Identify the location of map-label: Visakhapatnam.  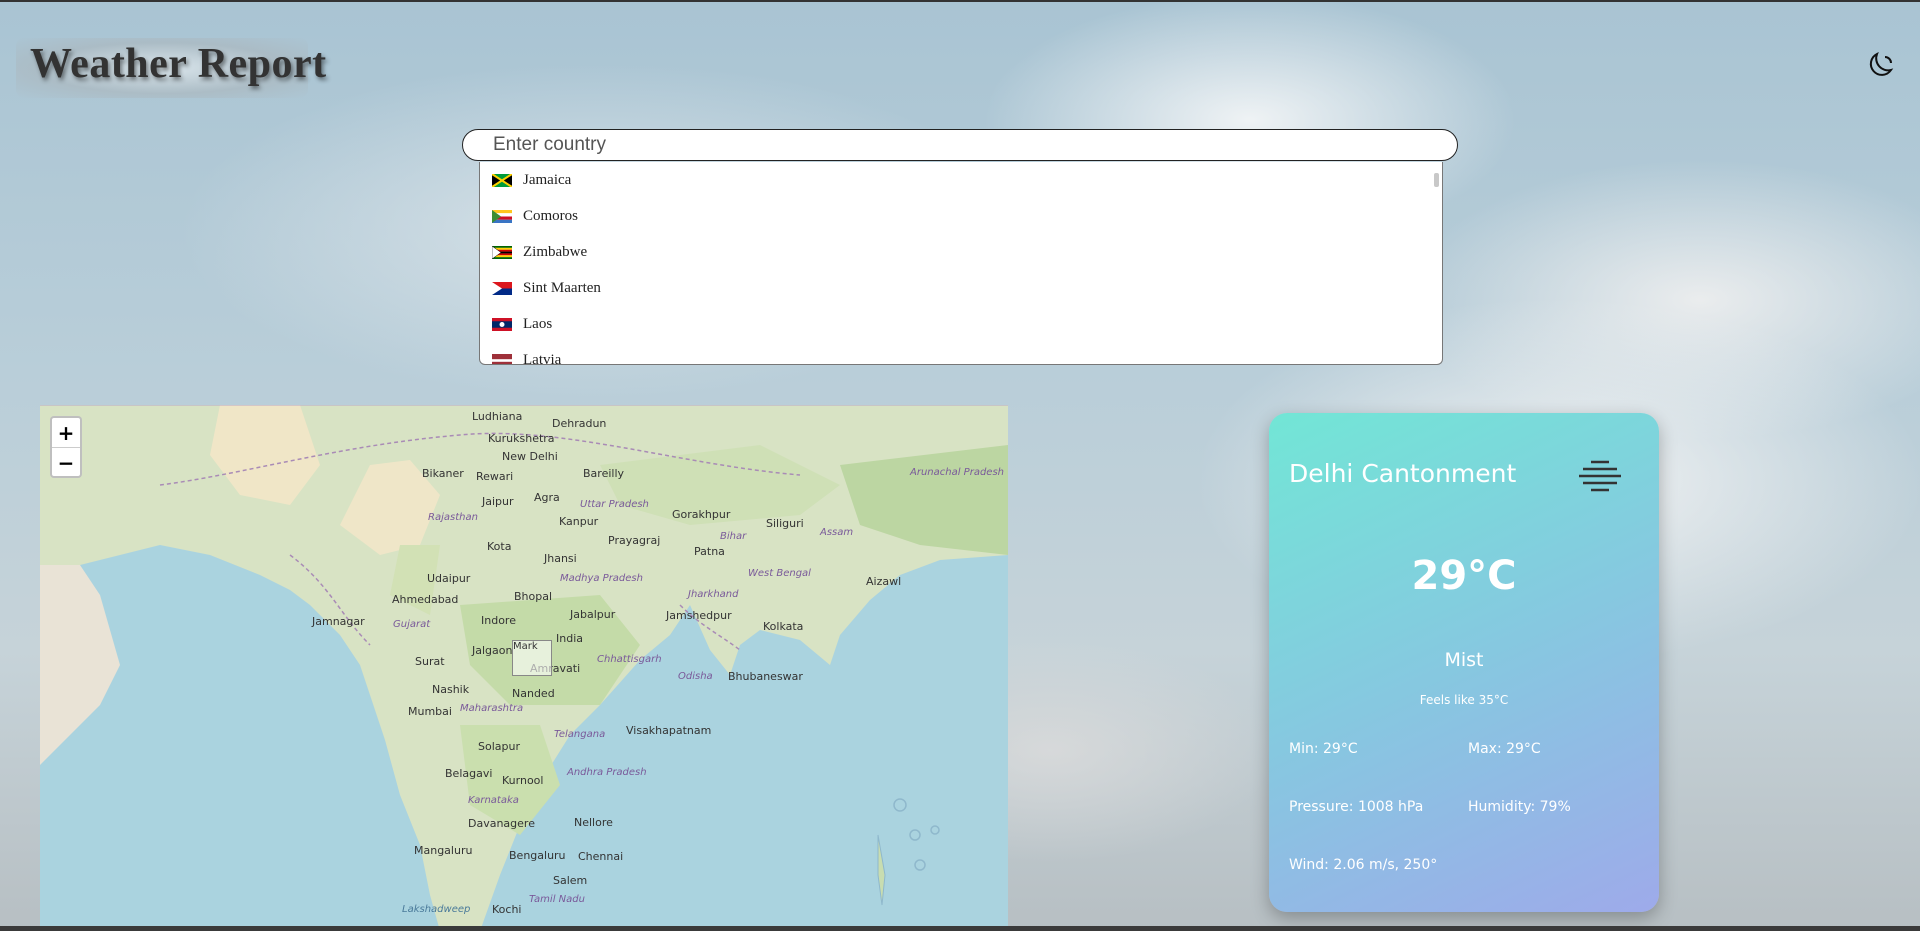
(669, 730).